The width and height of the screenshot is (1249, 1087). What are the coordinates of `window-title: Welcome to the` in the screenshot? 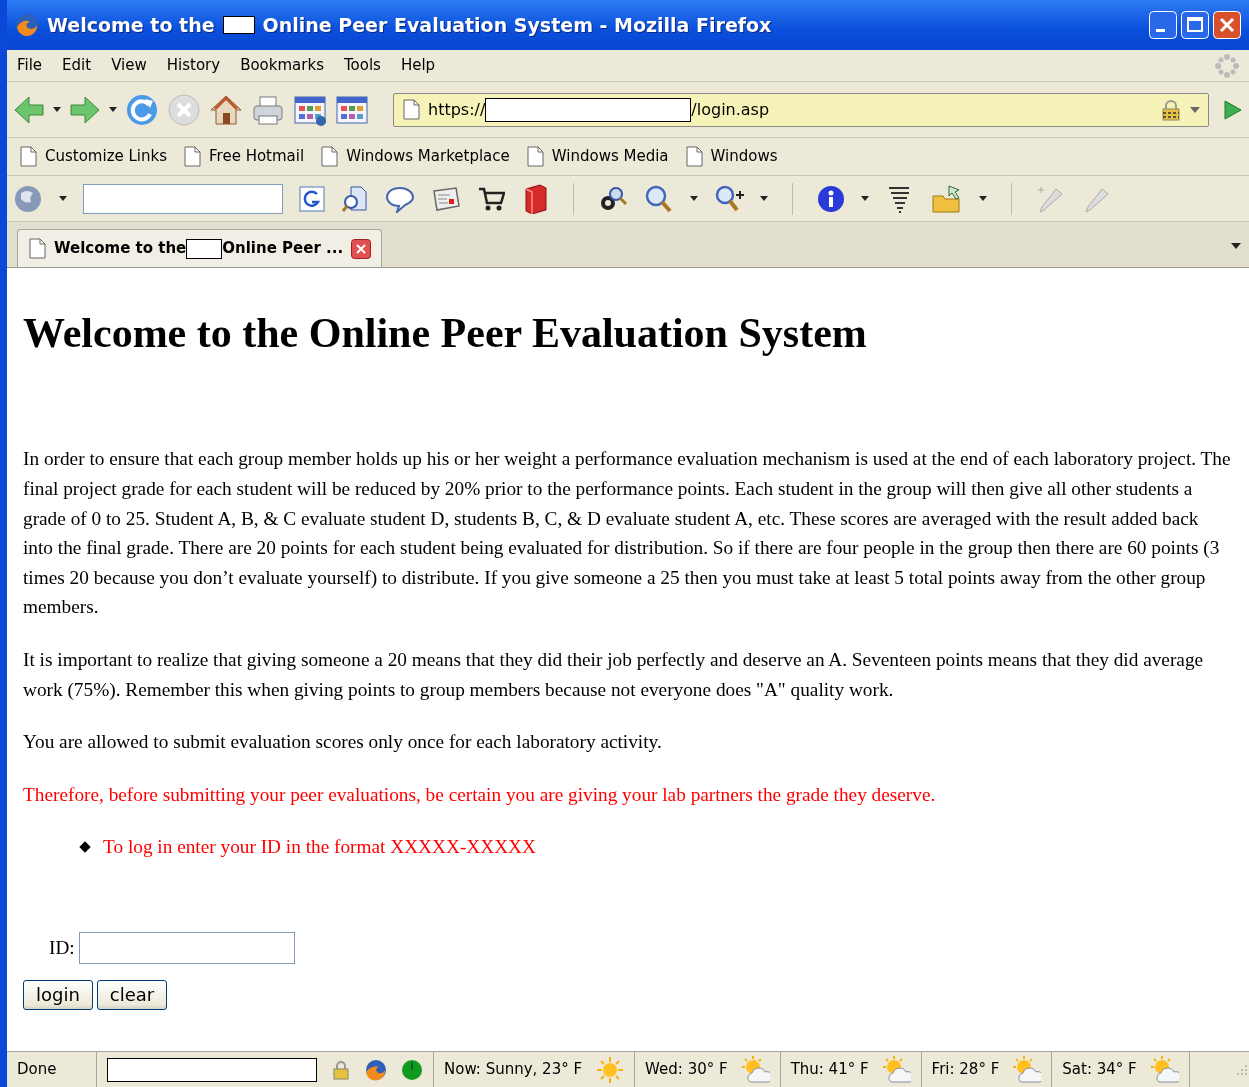 It's located at (131, 25).